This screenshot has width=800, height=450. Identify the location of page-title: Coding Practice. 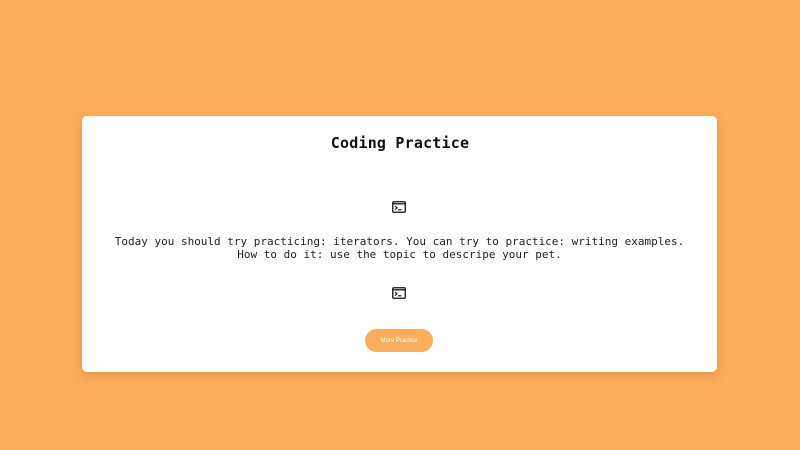
(400, 143).